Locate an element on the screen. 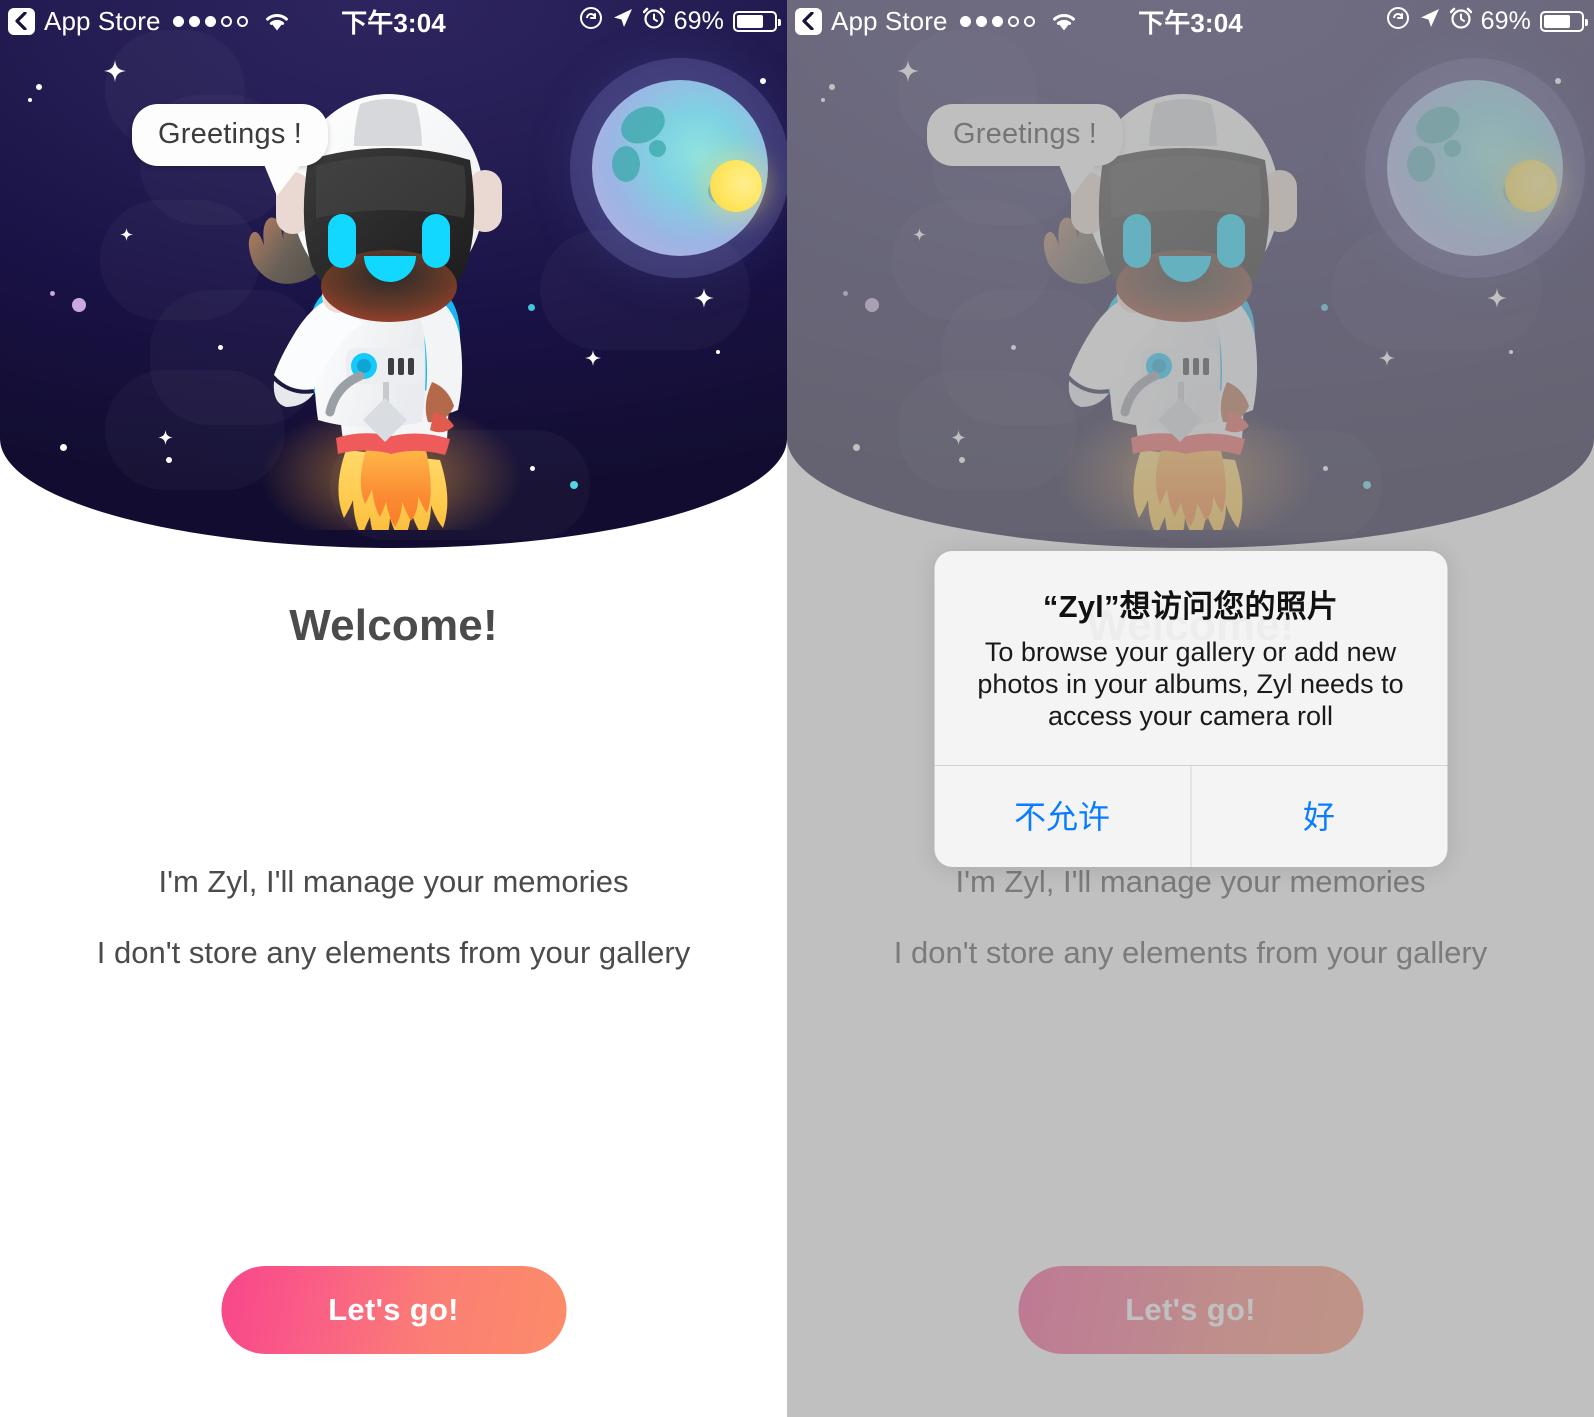 The height and width of the screenshot is (1417, 1594). moon-icon is located at coordinates (736, 186).